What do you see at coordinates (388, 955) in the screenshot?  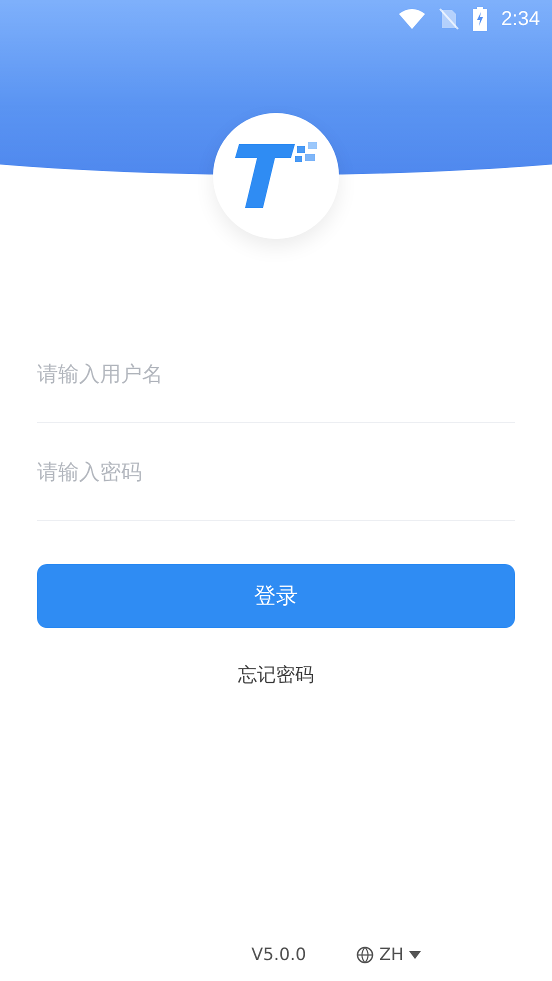 I see `language-selector: ZH` at bounding box center [388, 955].